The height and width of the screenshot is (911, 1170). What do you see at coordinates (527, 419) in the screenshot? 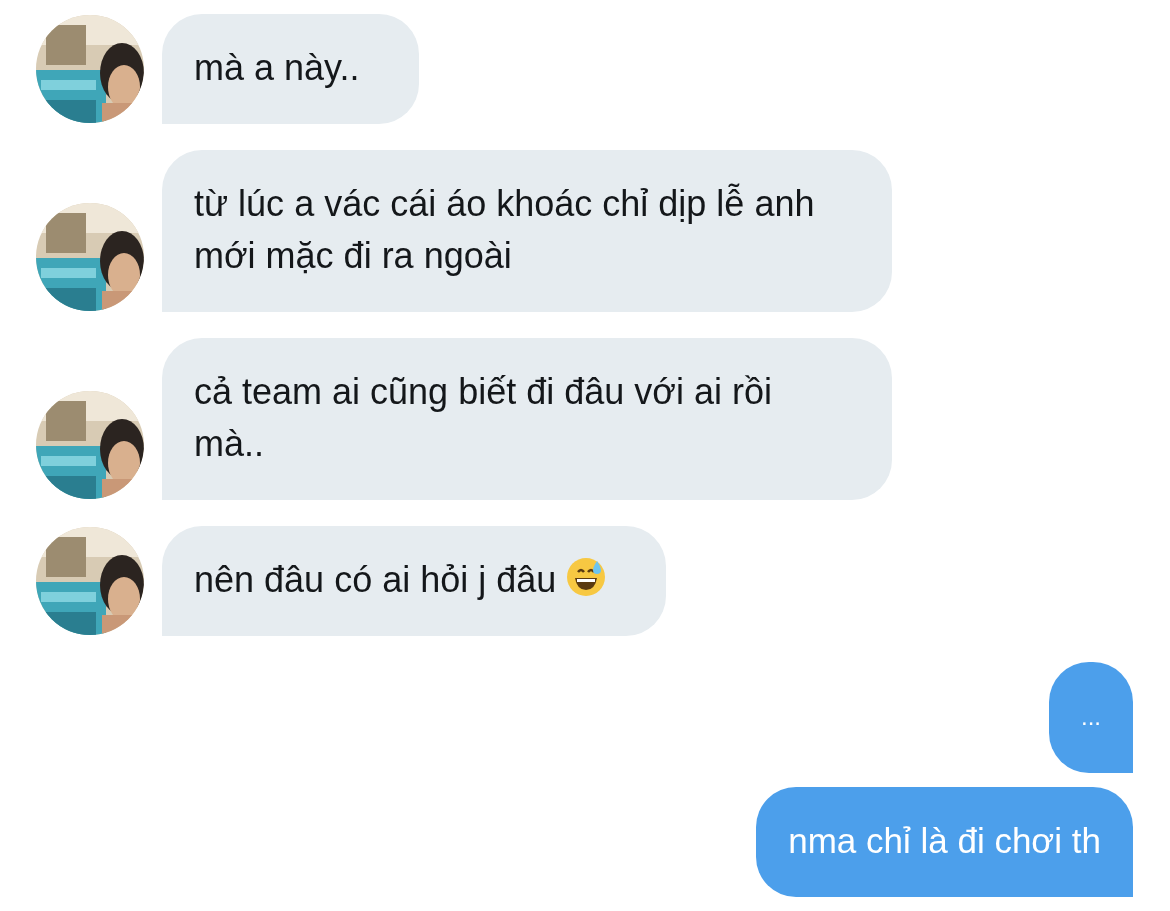
I see `message-bubble: cả team ai cũng biết đi đâu với ai rồi mà..` at bounding box center [527, 419].